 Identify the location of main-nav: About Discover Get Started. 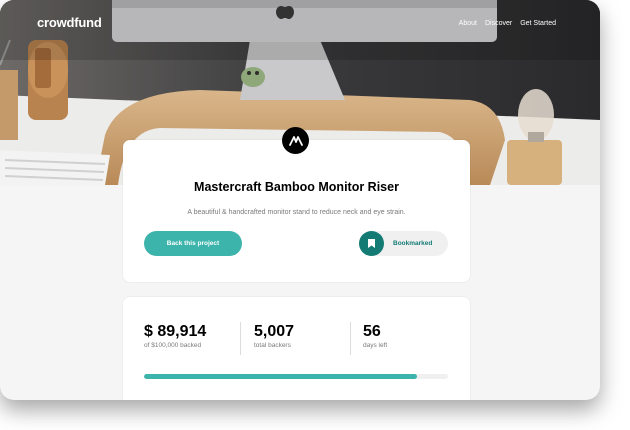
(507, 23).